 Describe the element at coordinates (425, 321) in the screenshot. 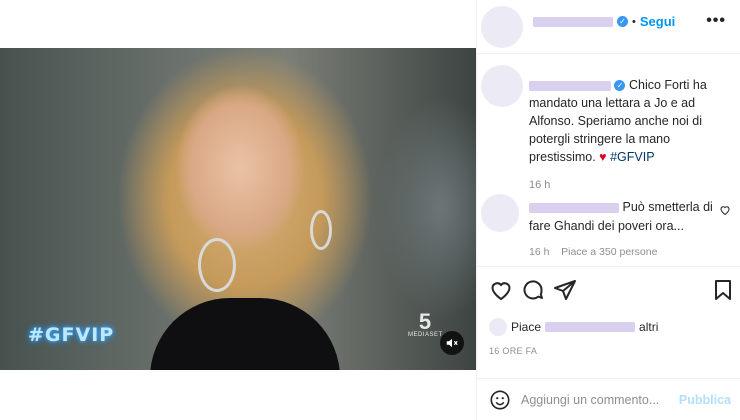

I see `channel-number: 5` at that location.